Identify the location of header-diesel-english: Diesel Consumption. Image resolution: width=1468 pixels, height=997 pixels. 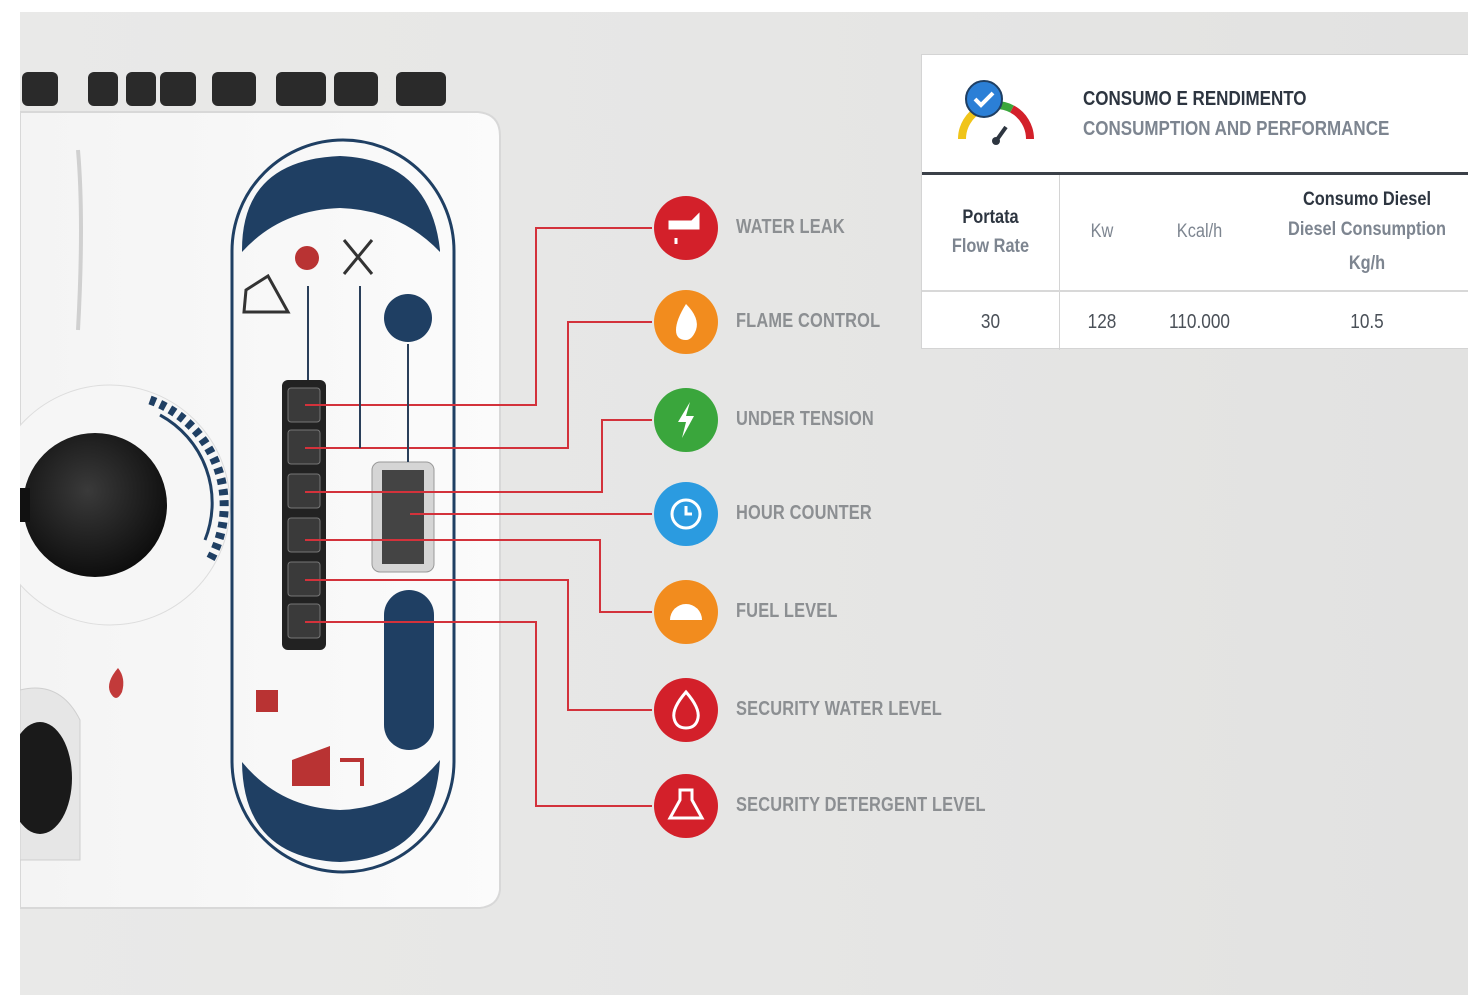
(1367, 229).